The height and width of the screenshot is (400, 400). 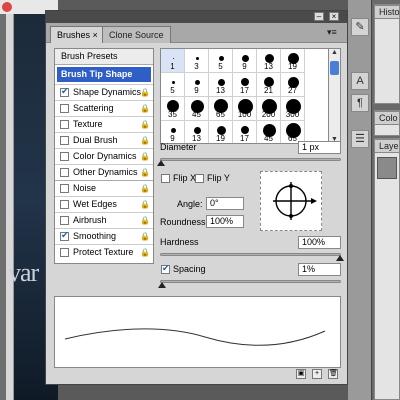 I want to click on tab-brushes: Brushes ×, so click(x=77, y=34).